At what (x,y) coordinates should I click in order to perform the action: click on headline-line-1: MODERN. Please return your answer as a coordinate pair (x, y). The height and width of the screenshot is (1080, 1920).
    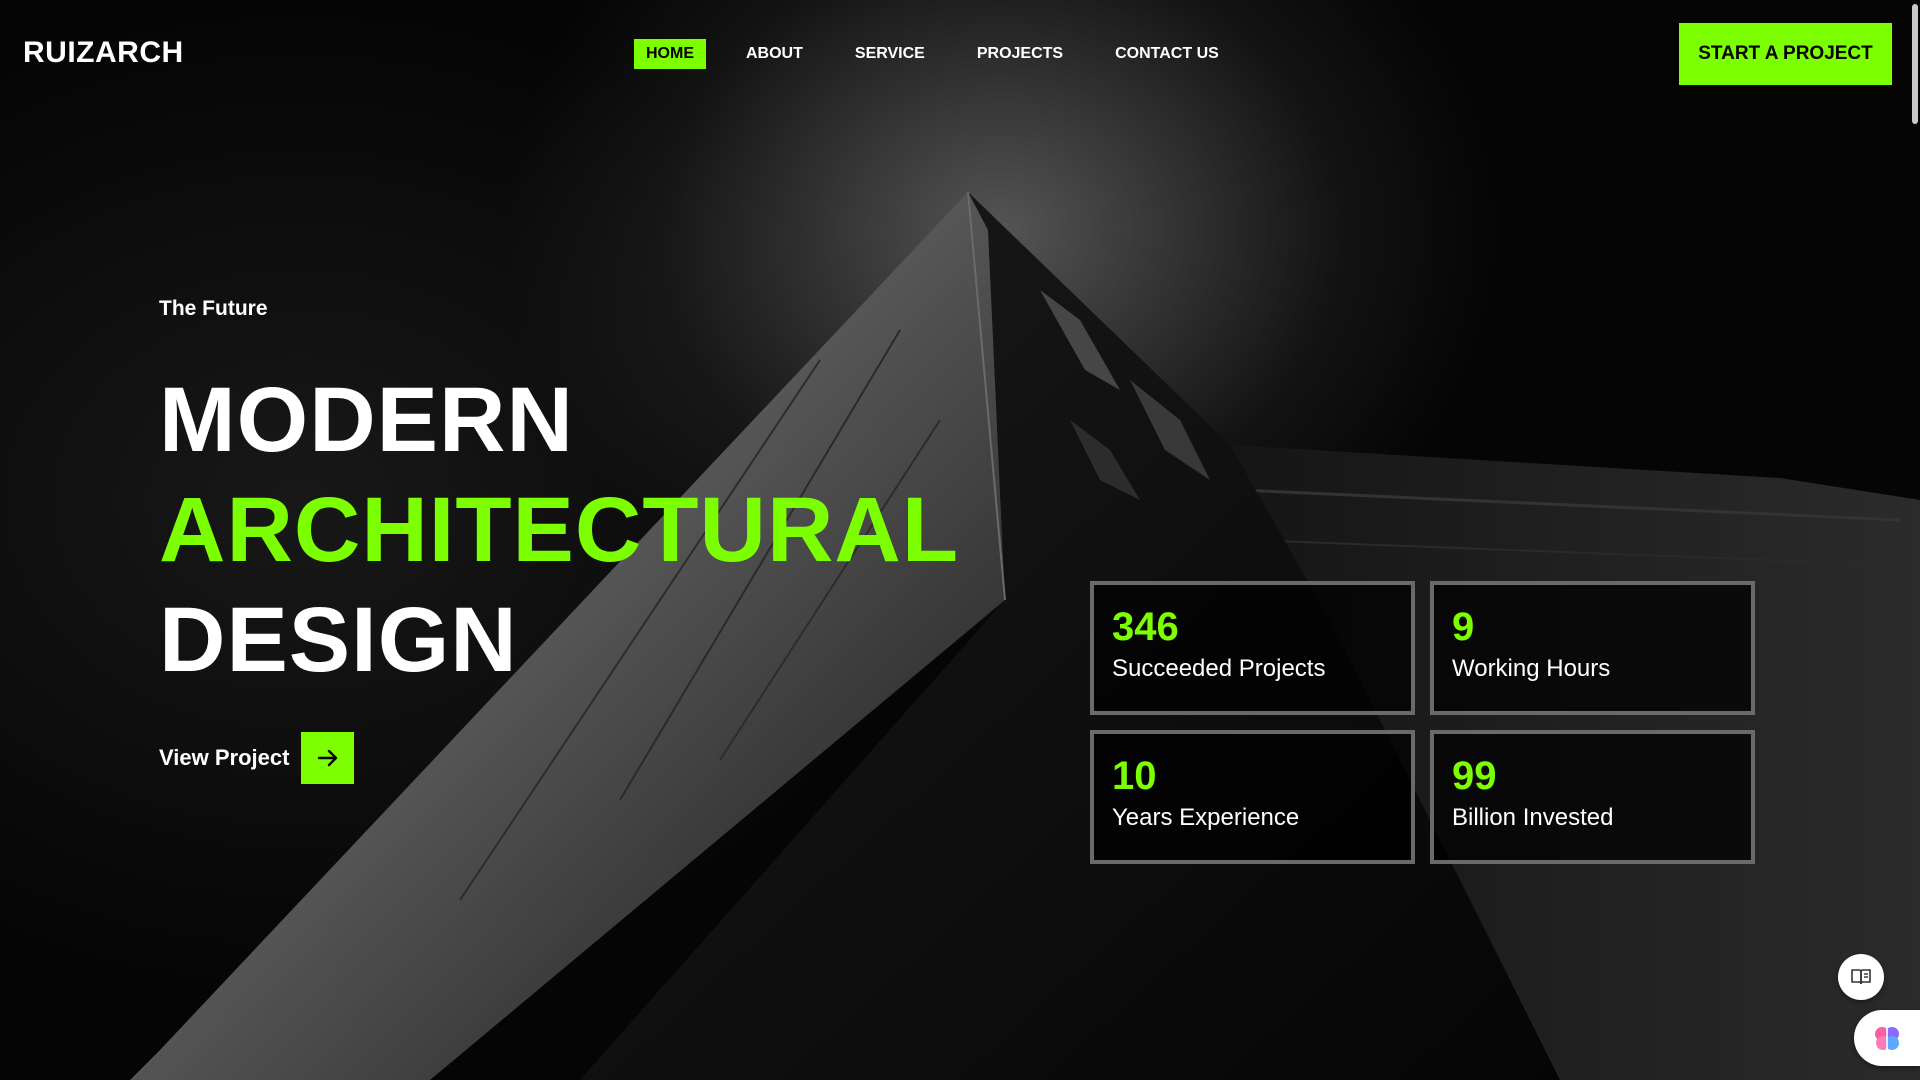
    Looking at the image, I should click on (366, 420).